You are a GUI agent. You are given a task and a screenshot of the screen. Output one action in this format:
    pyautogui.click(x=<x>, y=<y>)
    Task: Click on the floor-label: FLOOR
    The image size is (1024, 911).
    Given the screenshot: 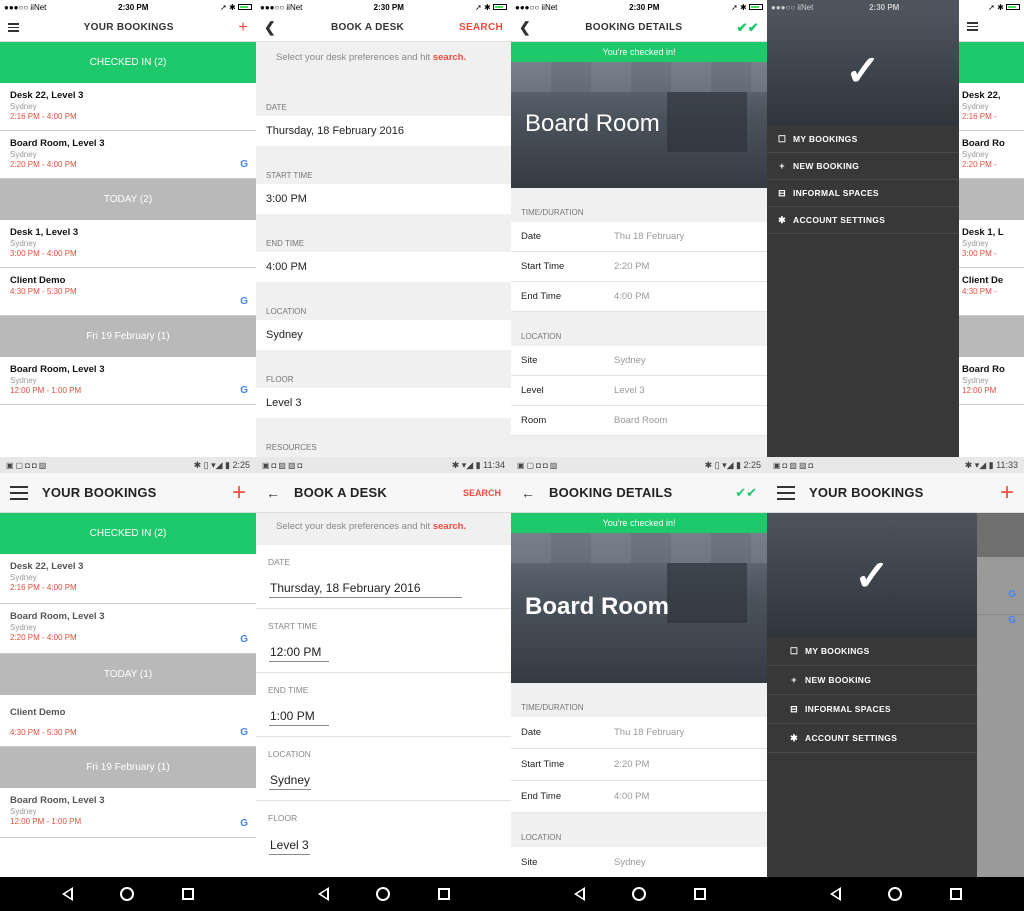 What is the action you would take?
    pyautogui.click(x=383, y=369)
    